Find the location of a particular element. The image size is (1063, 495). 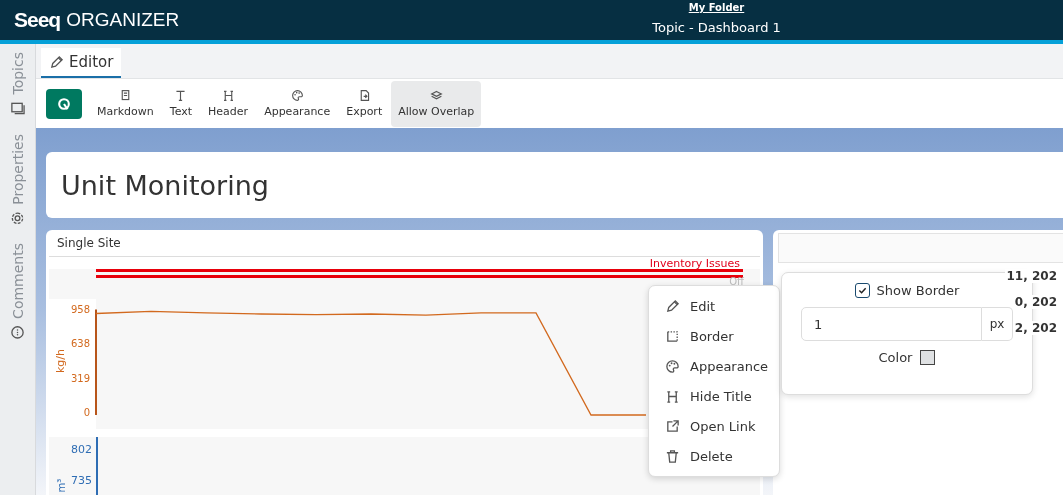

table-cell: 0, 202 is located at coordinates (1035, 302).